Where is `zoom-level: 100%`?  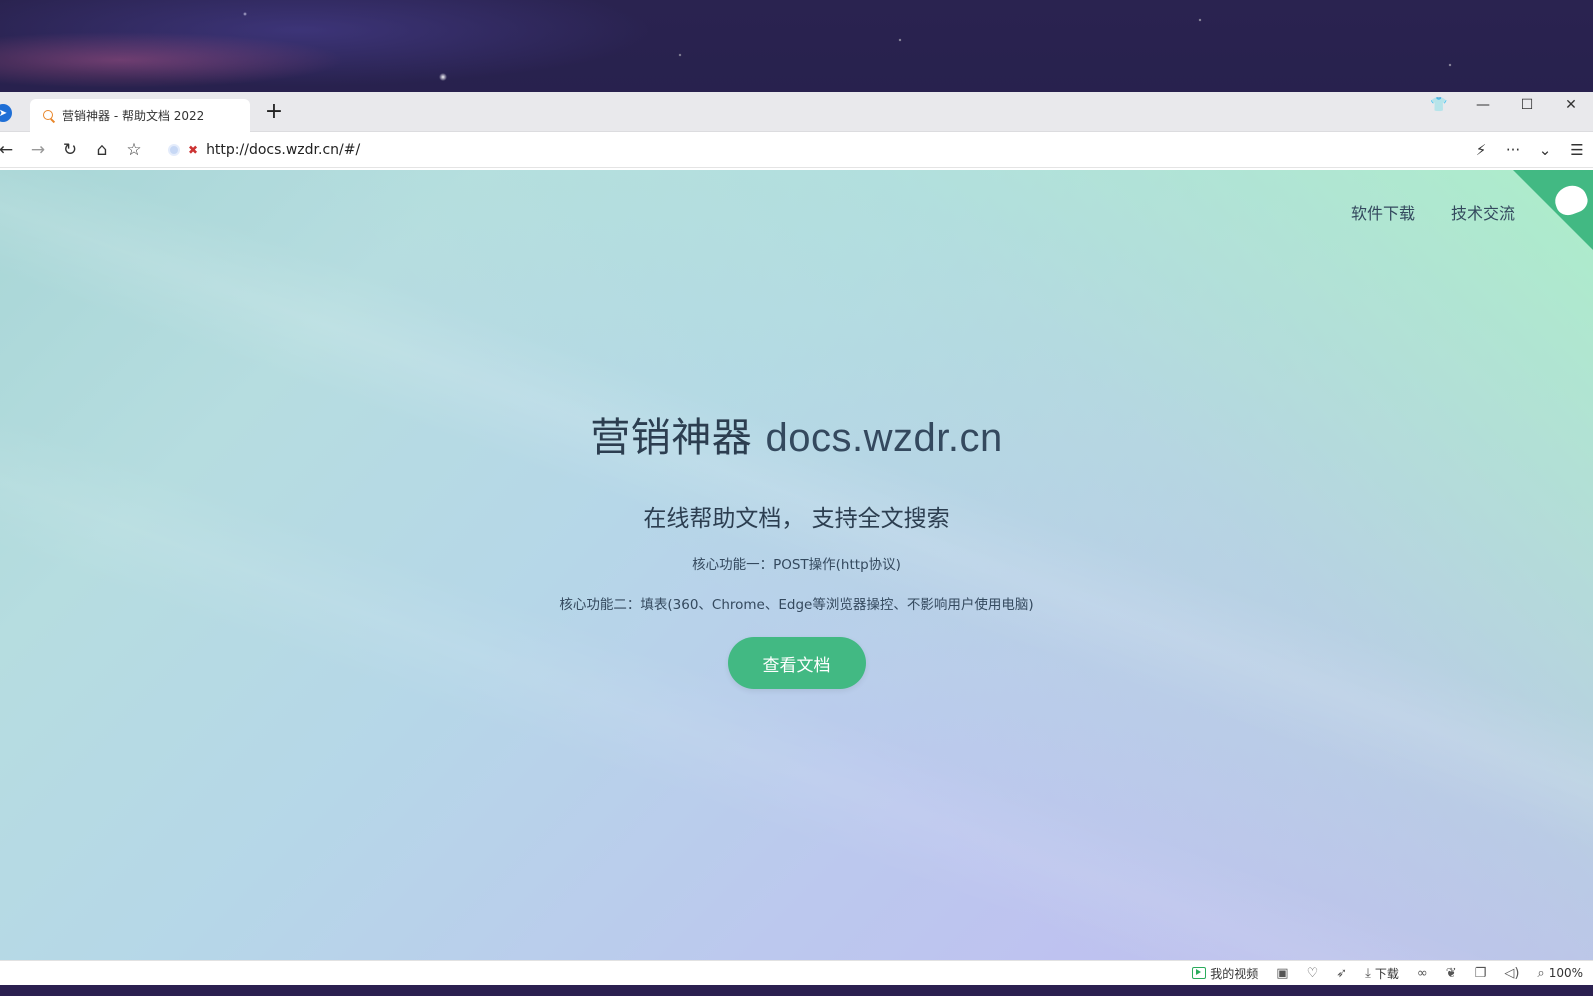
zoom-level: 100% is located at coordinates (1565, 973).